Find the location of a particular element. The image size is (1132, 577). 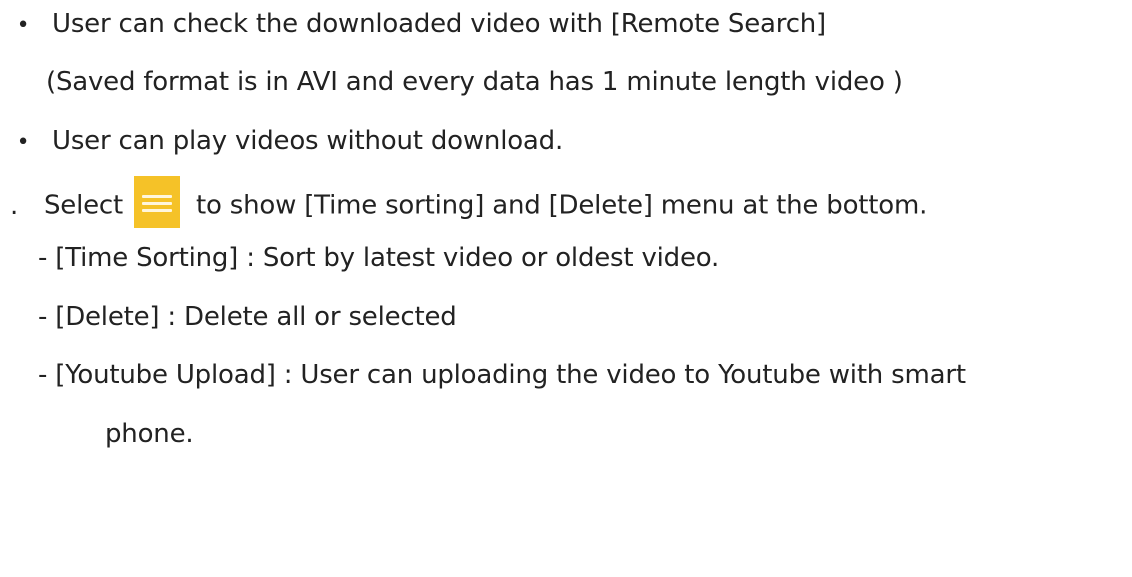

youtube-upload-continuation: phone. is located at coordinates (97, 434).